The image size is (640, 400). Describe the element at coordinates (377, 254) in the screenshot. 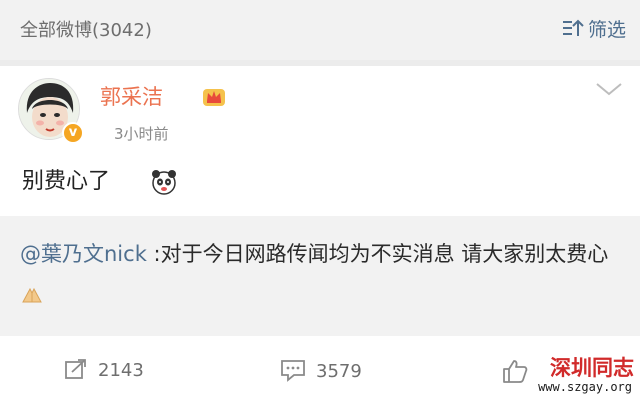

I see `repost-text: :对于今日网路传闻均为不实消息 请大家别太费心` at that location.